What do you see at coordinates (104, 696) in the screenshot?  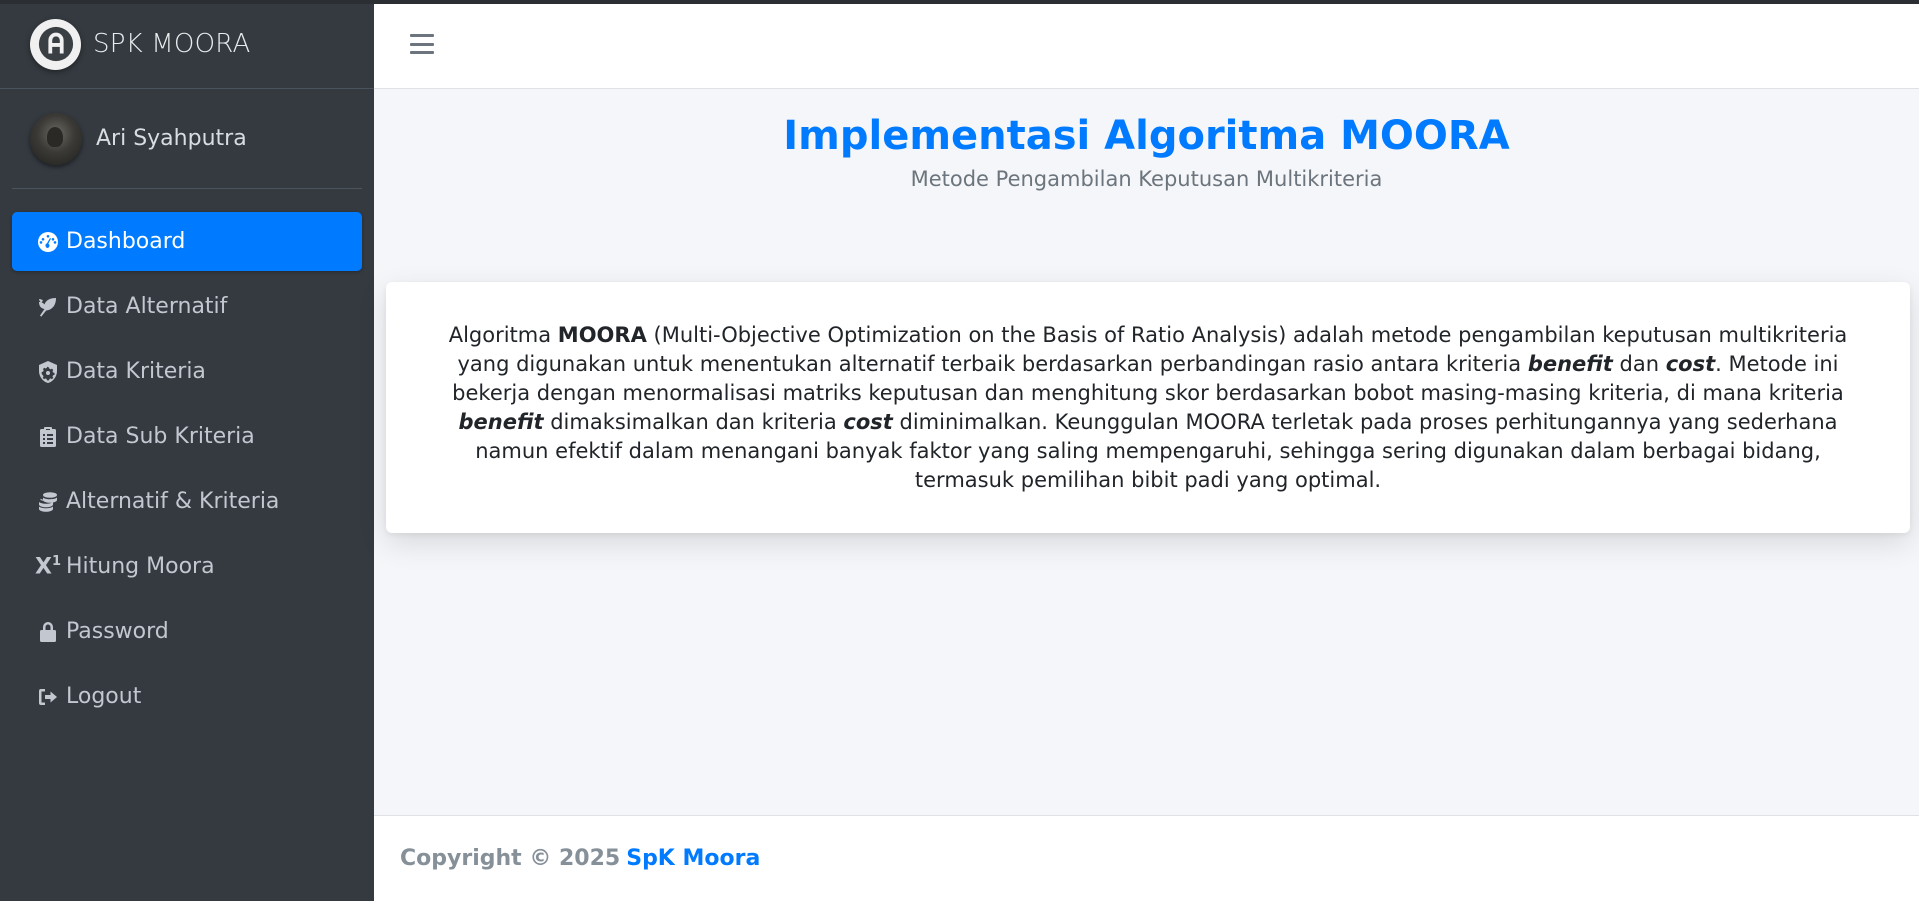 I see `sidebar-item-label: Logout` at bounding box center [104, 696].